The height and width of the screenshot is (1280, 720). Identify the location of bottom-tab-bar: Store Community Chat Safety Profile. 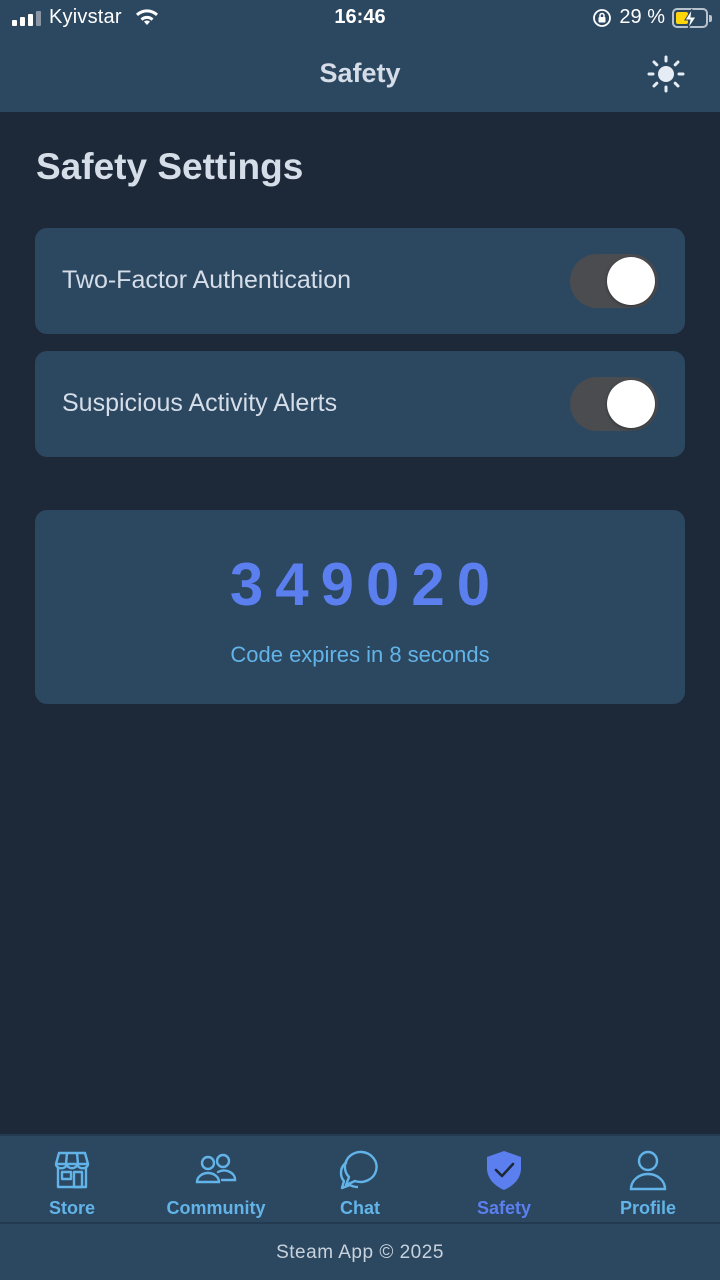
(360, 1178).